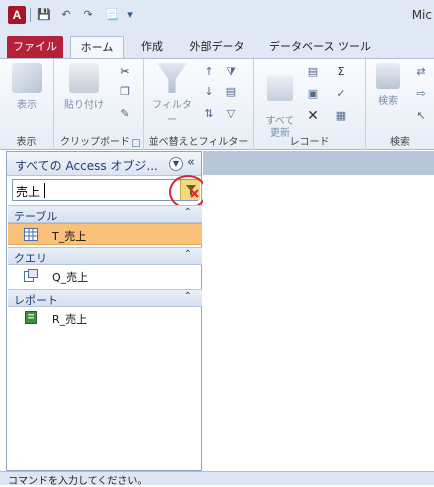 The height and width of the screenshot is (487, 434). Describe the element at coordinates (209, 72) in the screenshot. I see `sort-asc-icon: ↑` at that location.